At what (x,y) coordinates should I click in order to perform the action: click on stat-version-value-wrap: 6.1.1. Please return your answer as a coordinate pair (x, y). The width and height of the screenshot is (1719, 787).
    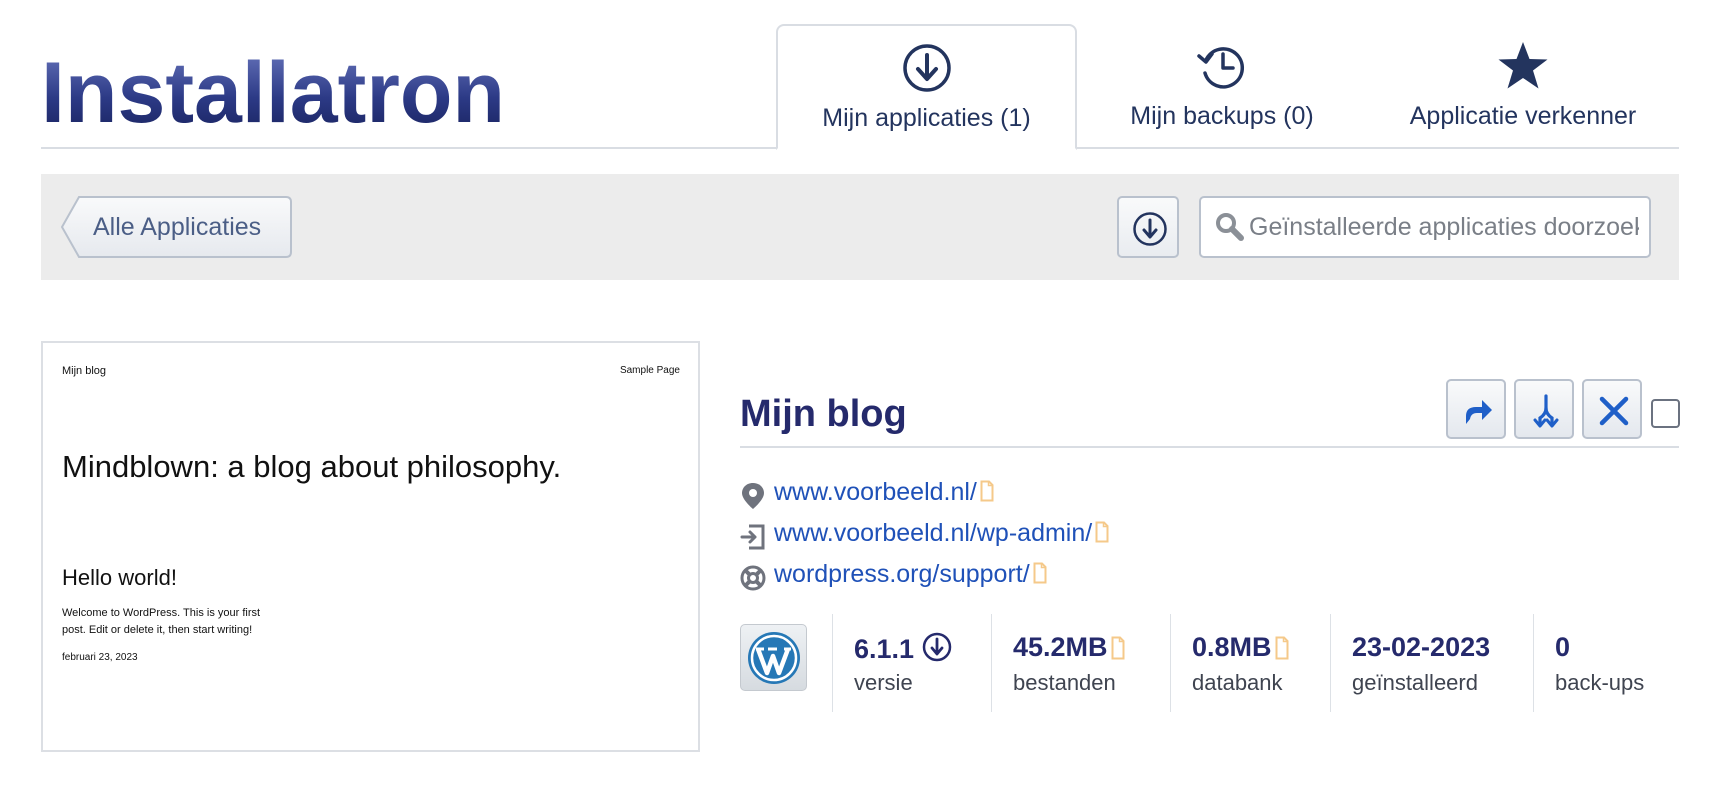
    Looking at the image, I should click on (903, 649).